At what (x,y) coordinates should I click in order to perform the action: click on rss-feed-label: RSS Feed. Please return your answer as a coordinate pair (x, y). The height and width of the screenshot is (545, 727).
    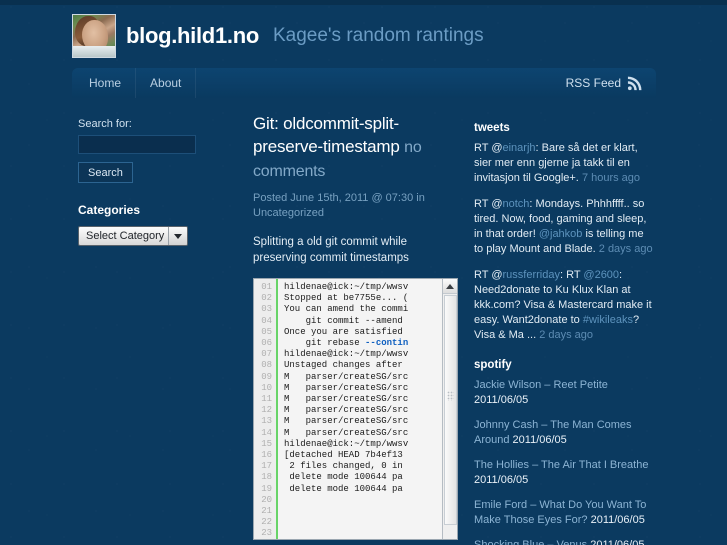
    Looking at the image, I should click on (593, 83).